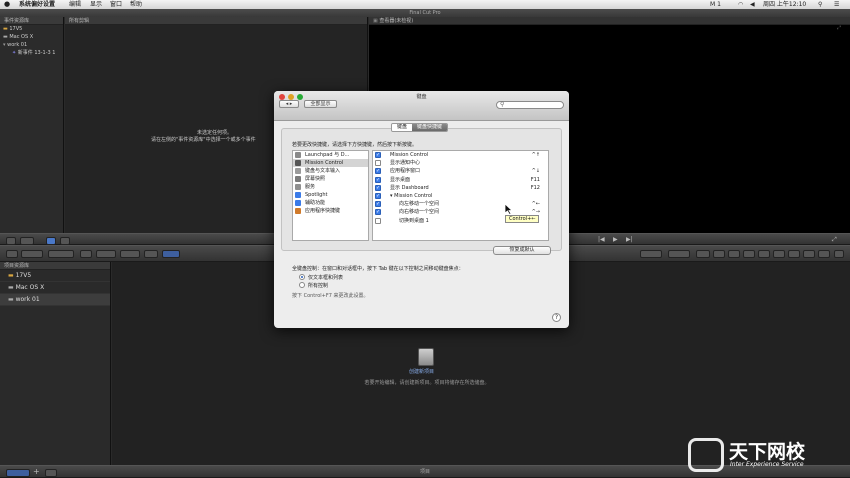 This screenshot has width=850, height=478. Describe the element at coordinates (824, 254) in the screenshot. I see `share-icon` at that location.